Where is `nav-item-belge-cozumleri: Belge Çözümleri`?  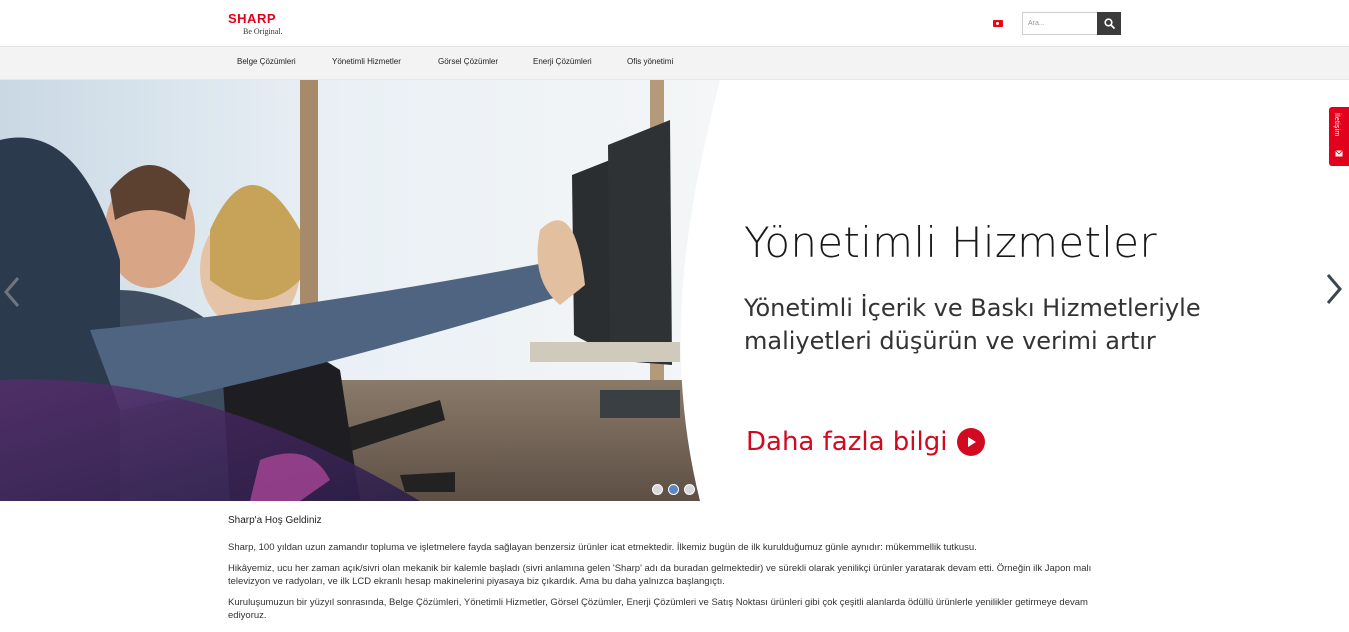 nav-item-belge-cozumleri: Belge Çözümleri is located at coordinates (266, 61).